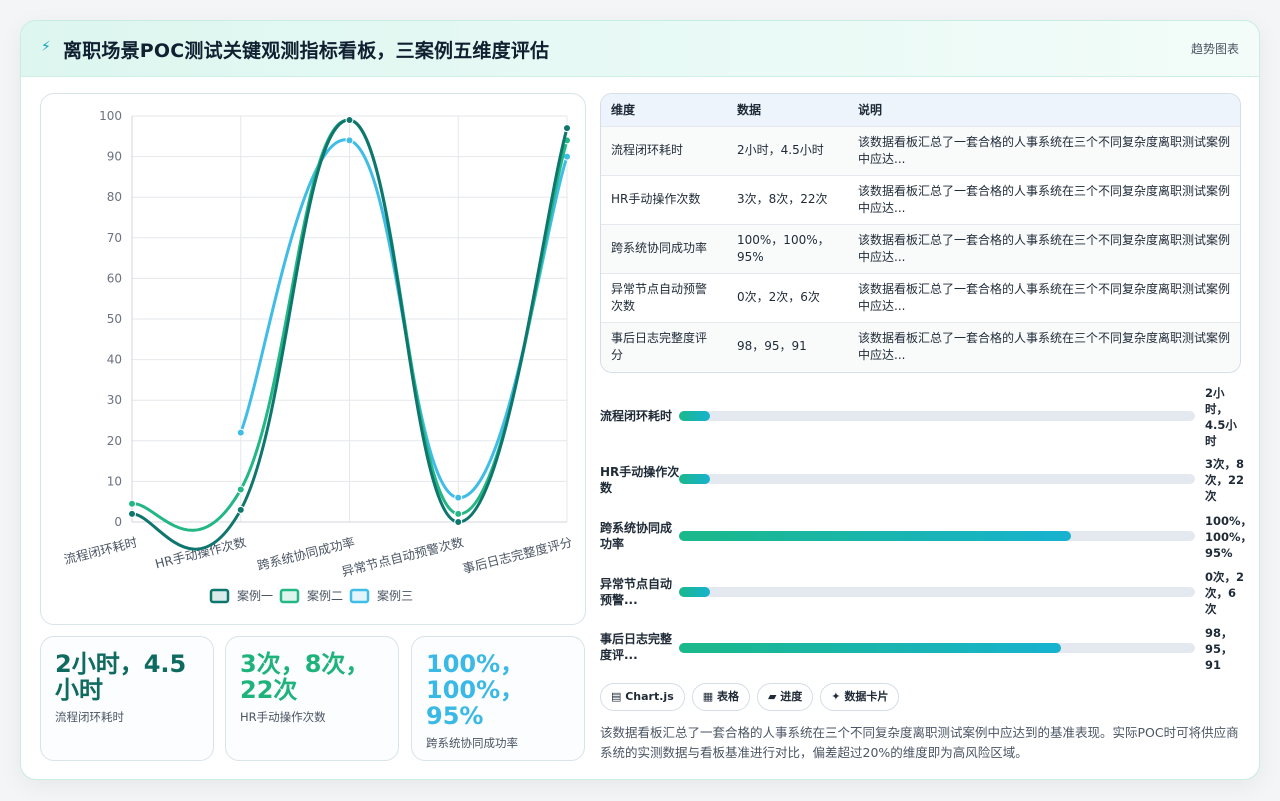 The image size is (1280, 801). What do you see at coordinates (636, 416) in the screenshot?
I see `progress-label: 流程闭环耗时` at bounding box center [636, 416].